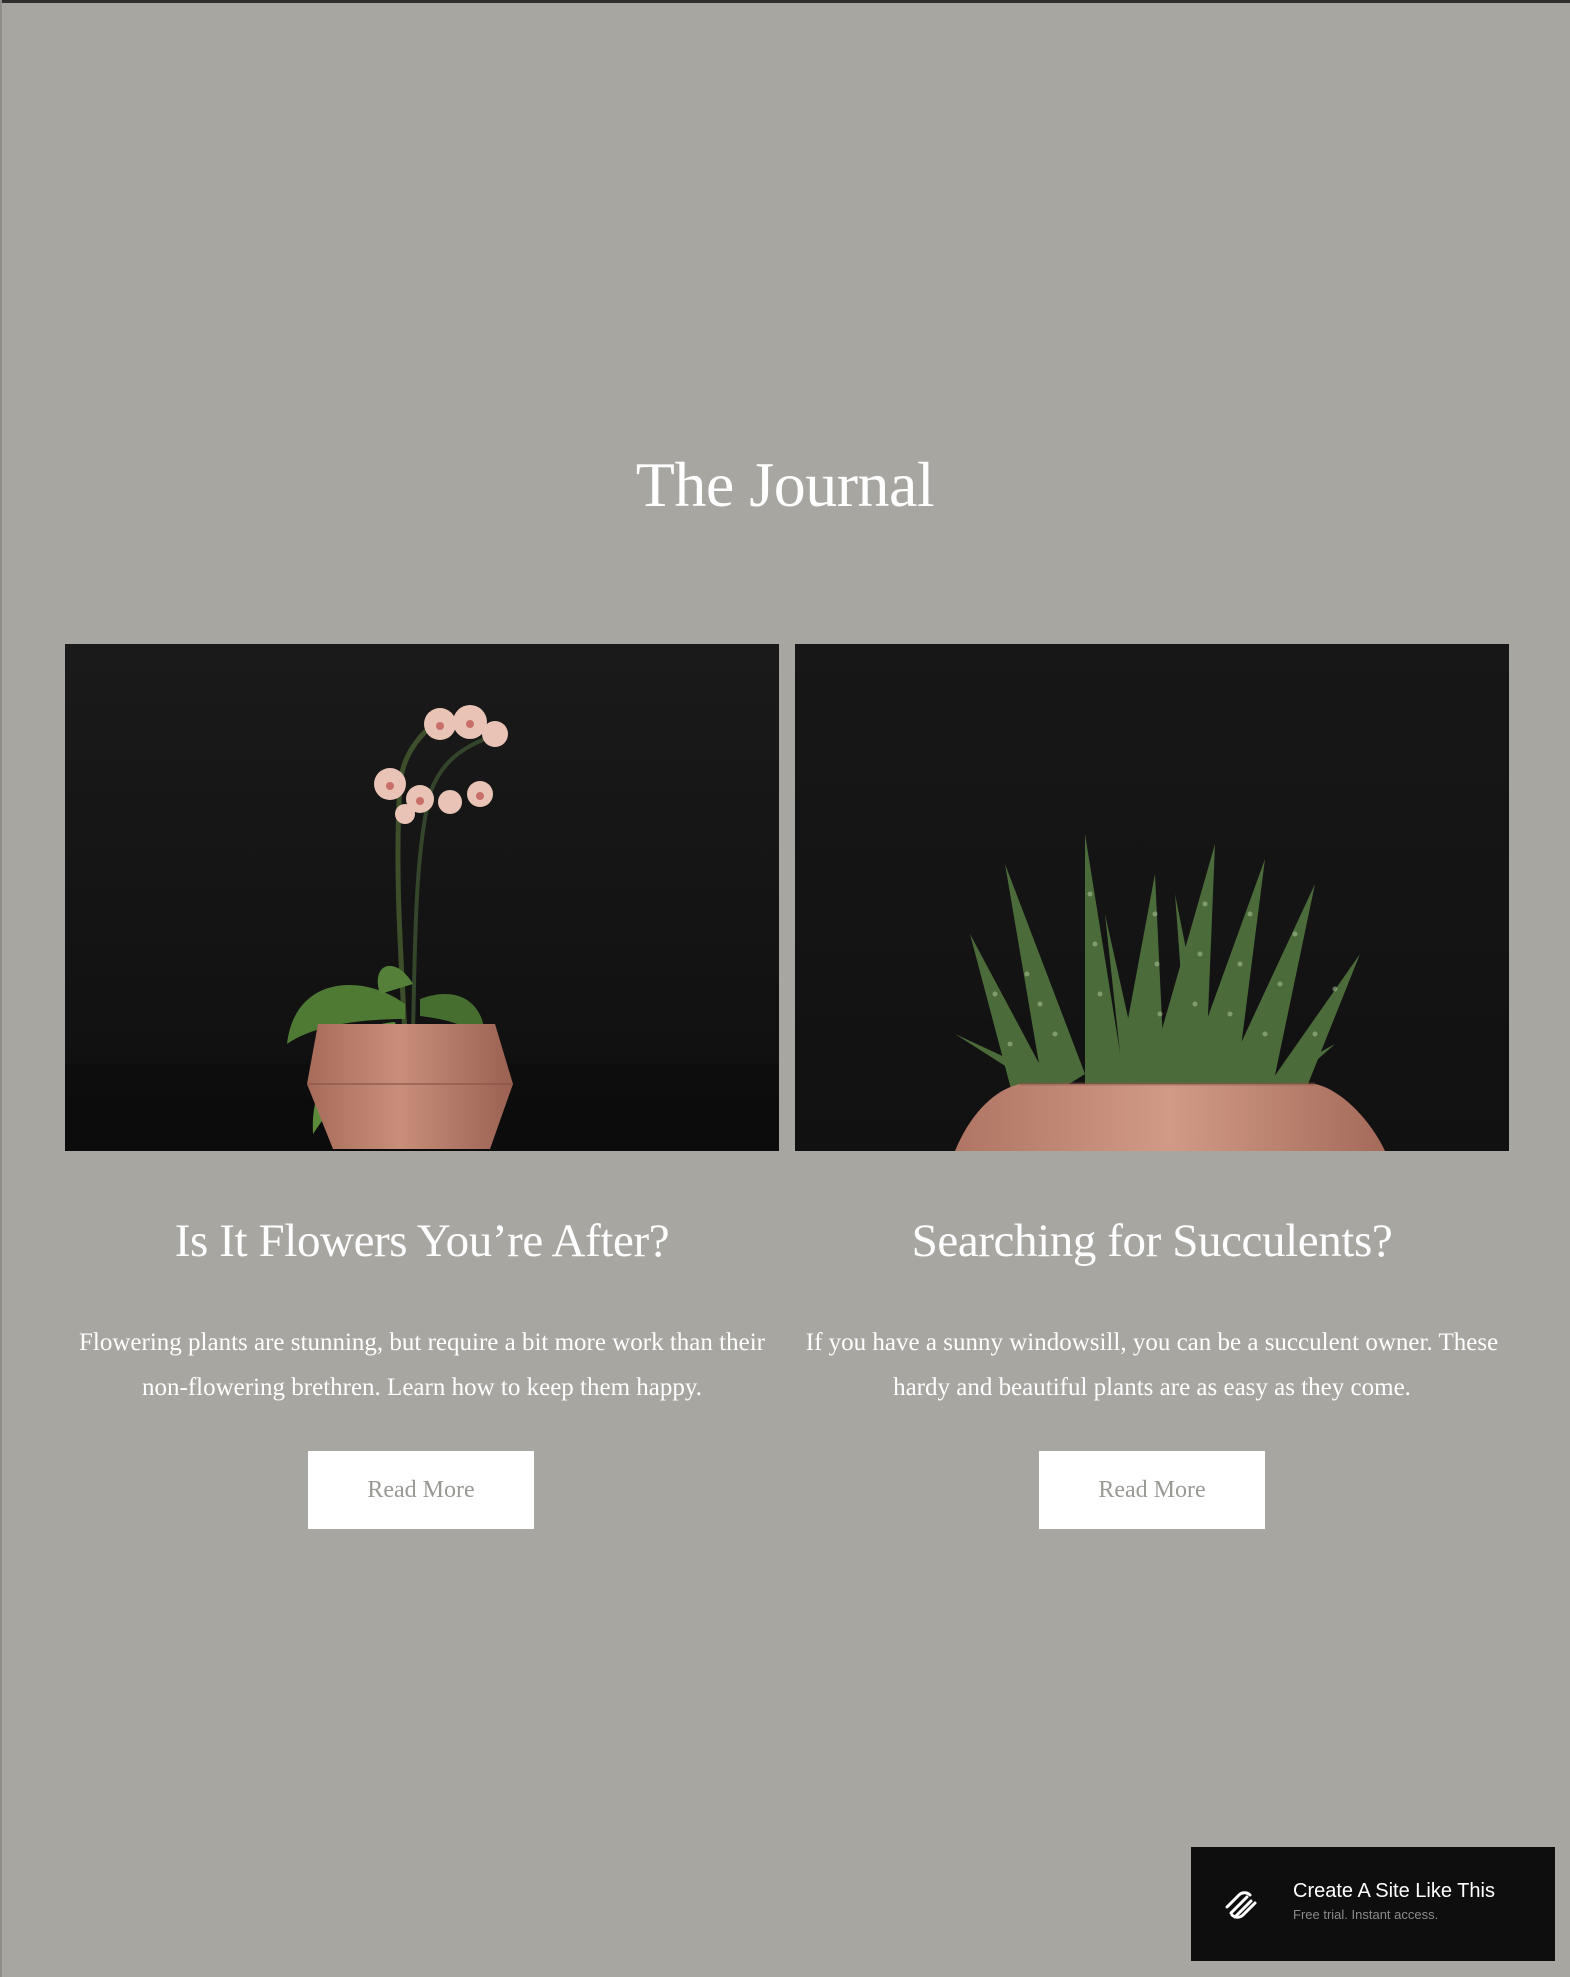 The width and height of the screenshot is (1570, 1977). I want to click on succulent-photo, so click(1152, 897).